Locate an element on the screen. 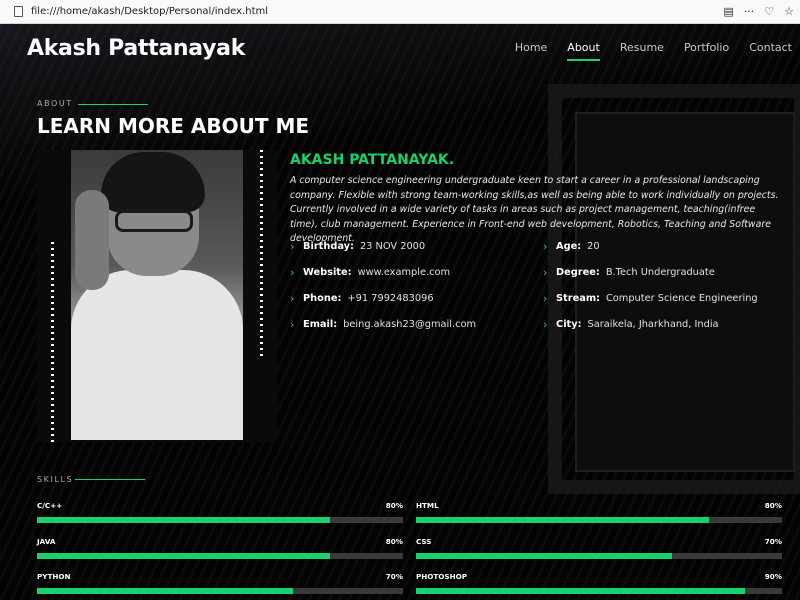  nav-resume: Resume is located at coordinates (642, 48).